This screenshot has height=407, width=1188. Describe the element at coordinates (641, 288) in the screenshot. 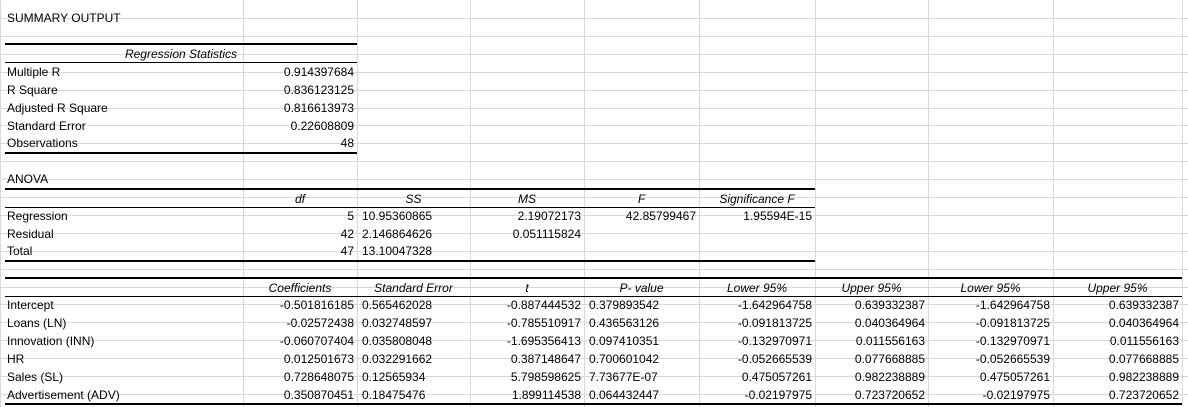

I see `coef-header: P- value` at that location.